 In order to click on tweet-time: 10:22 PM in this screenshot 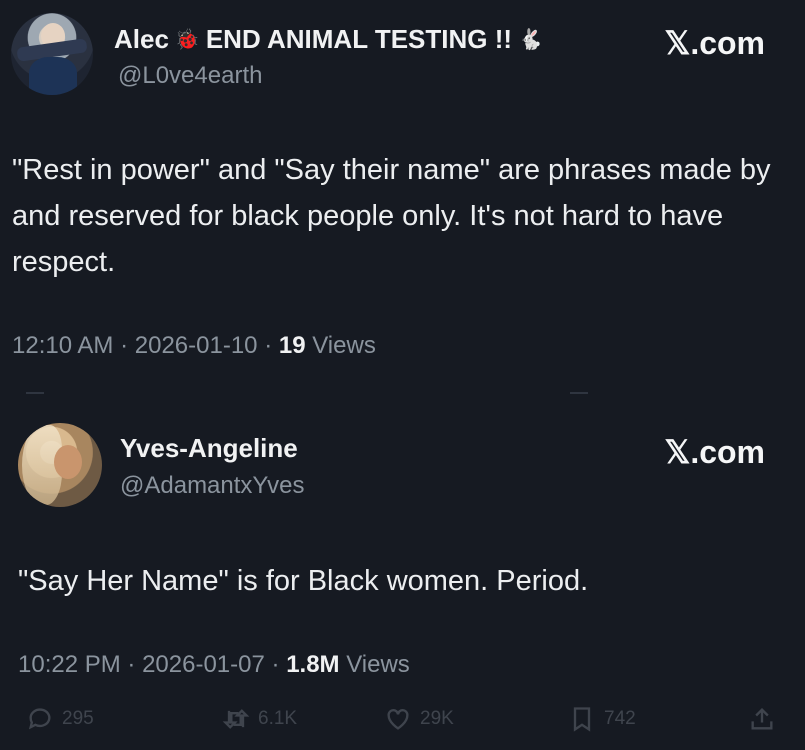, I will do `click(69, 664)`.